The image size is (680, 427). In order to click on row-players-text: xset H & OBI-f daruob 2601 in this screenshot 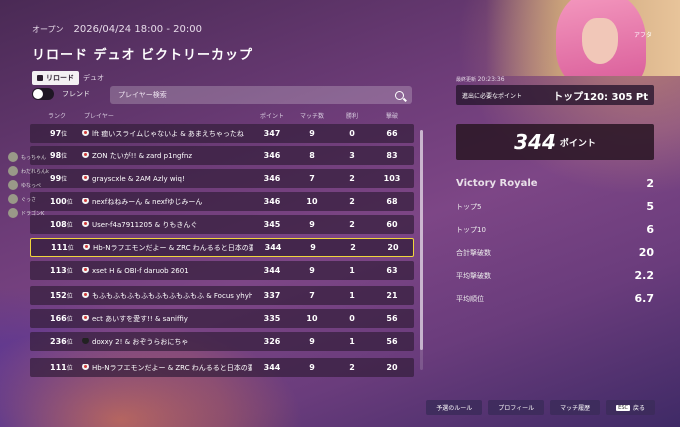, I will do `click(140, 270)`.